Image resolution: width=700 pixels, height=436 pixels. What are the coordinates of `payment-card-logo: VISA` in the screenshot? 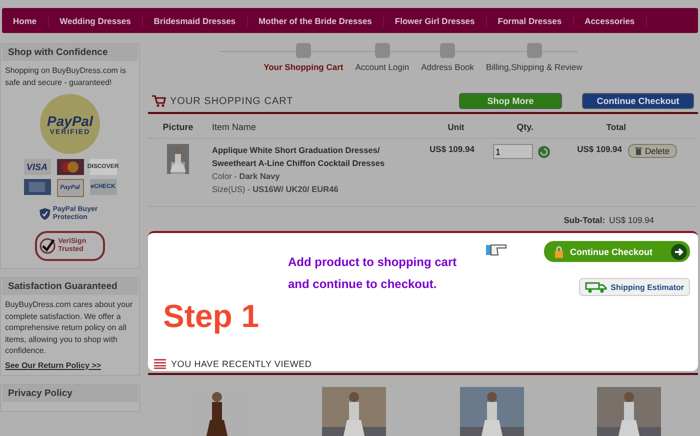 It's located at (37, 167).